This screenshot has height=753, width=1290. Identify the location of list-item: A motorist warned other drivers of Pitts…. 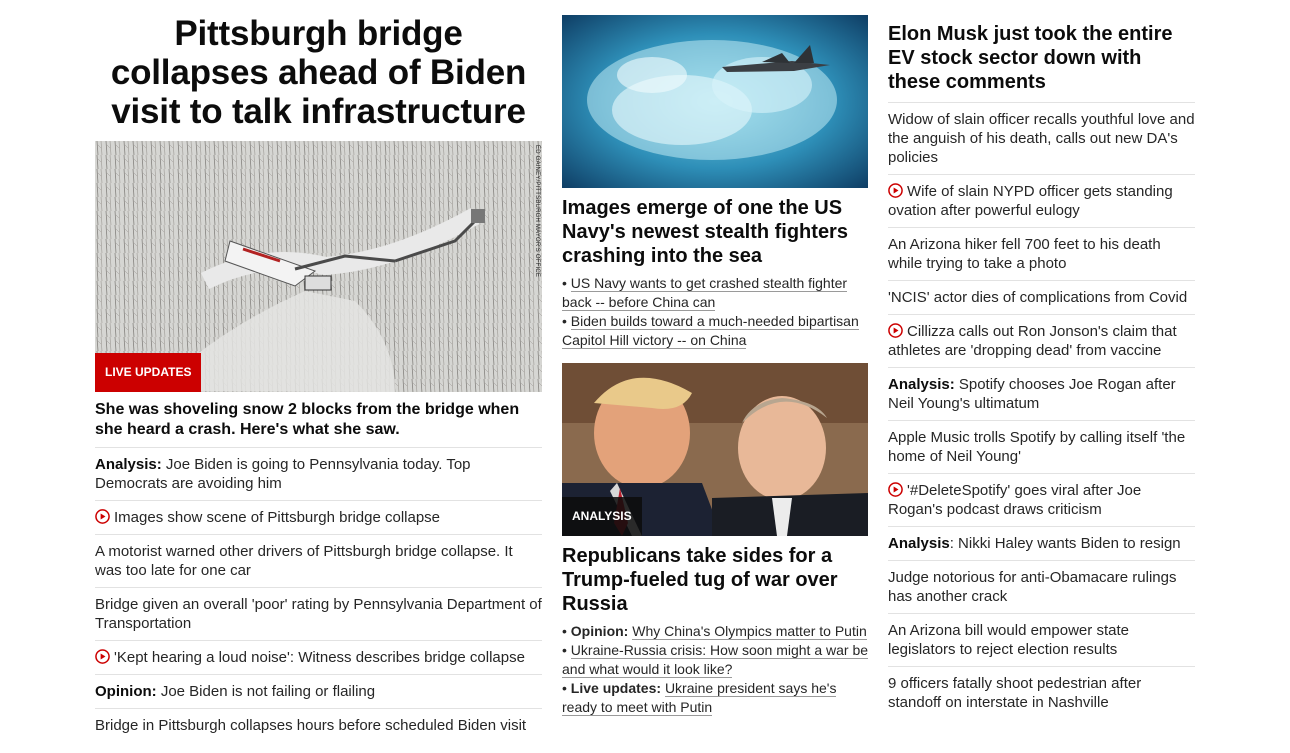
(318, 561).